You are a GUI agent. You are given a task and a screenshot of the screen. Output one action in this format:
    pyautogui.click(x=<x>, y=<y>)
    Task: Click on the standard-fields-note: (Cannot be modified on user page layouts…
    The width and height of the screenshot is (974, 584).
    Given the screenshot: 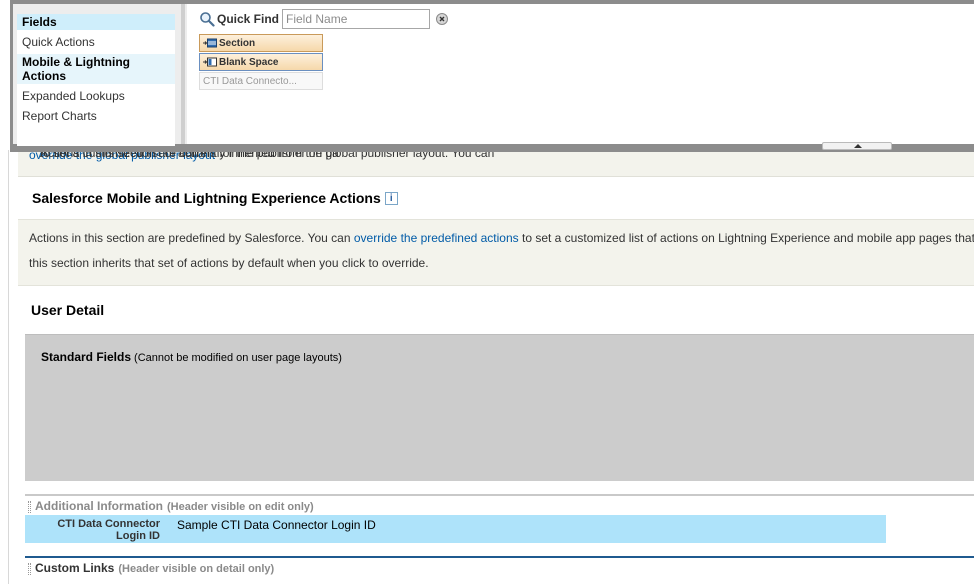 What is the action you would take?
    pyautogui.click(x=238, y=358)
    